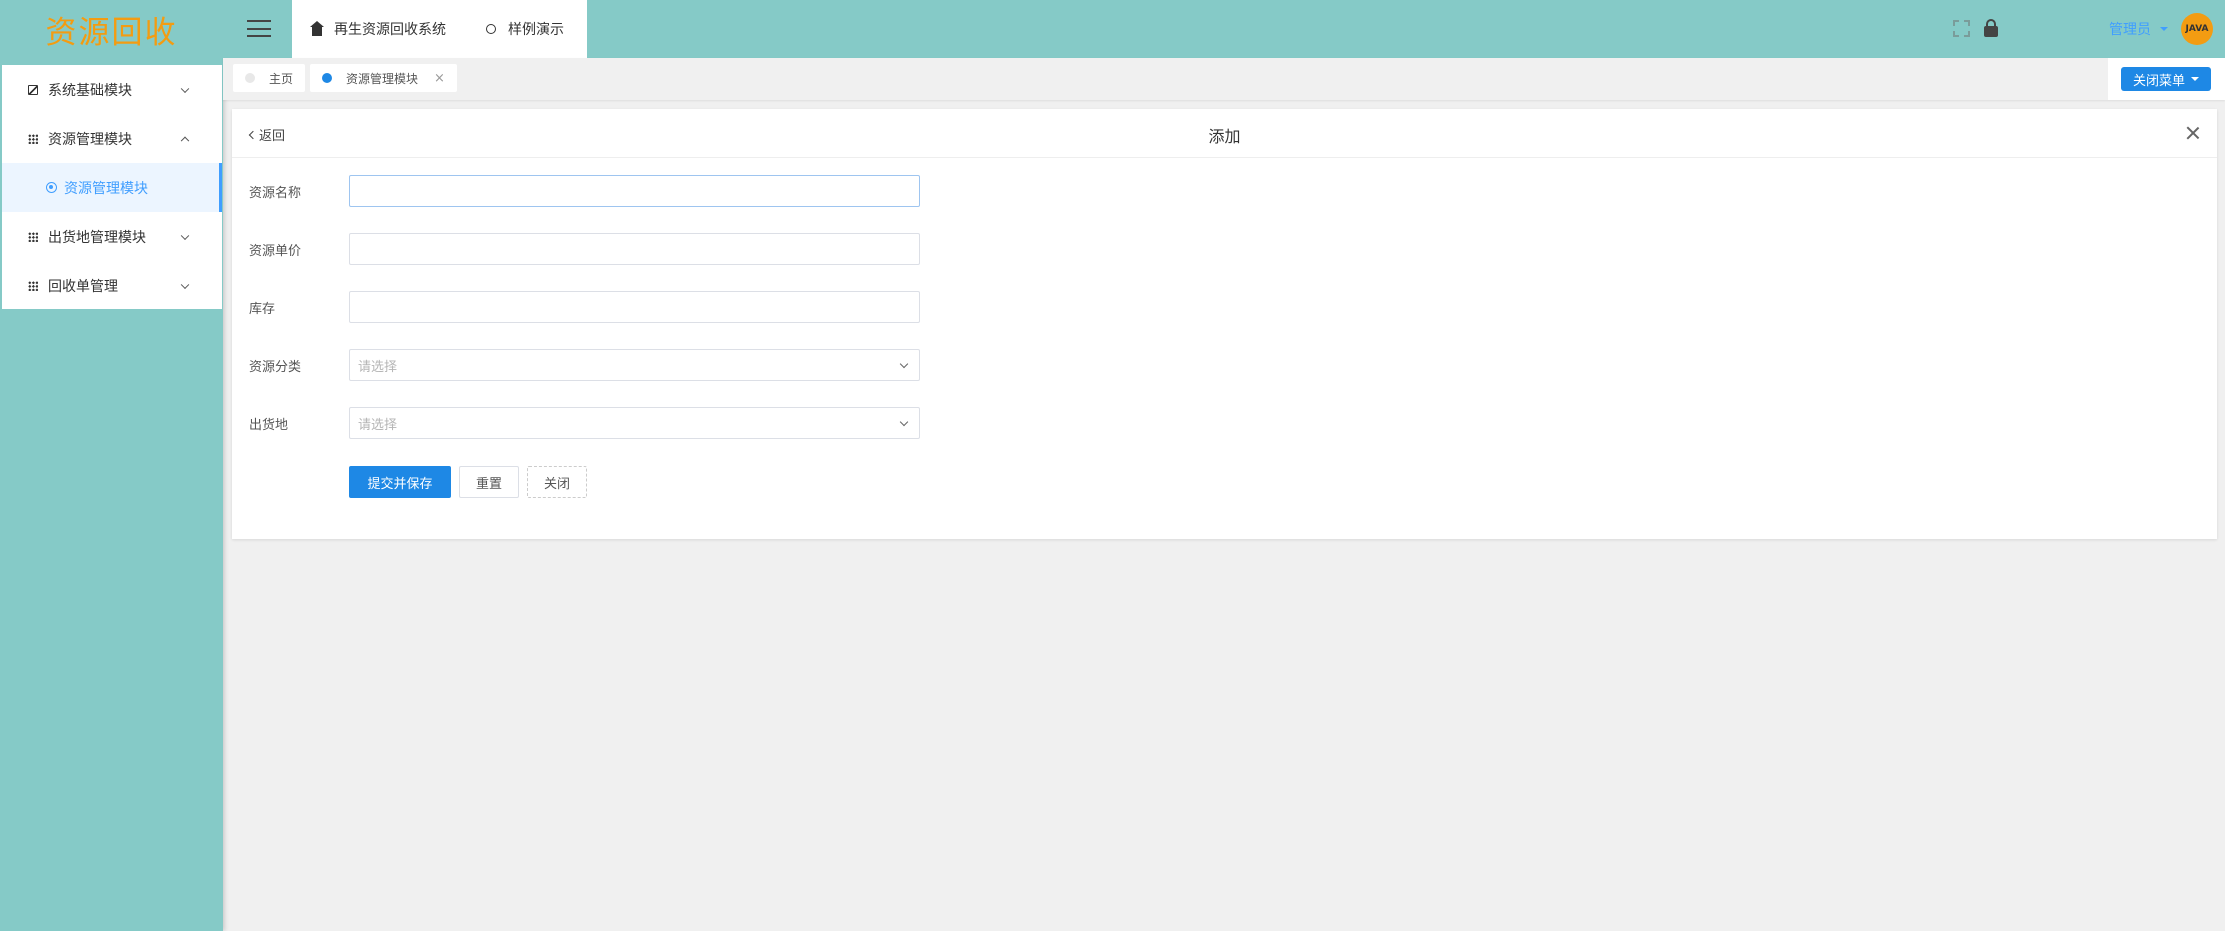 Image resolution: width=2225 pixels, height=931 pixels. What do you see at coordinates (634, 307) in the screenshot?
I see `stock-input` at bounding box center [634, 307].